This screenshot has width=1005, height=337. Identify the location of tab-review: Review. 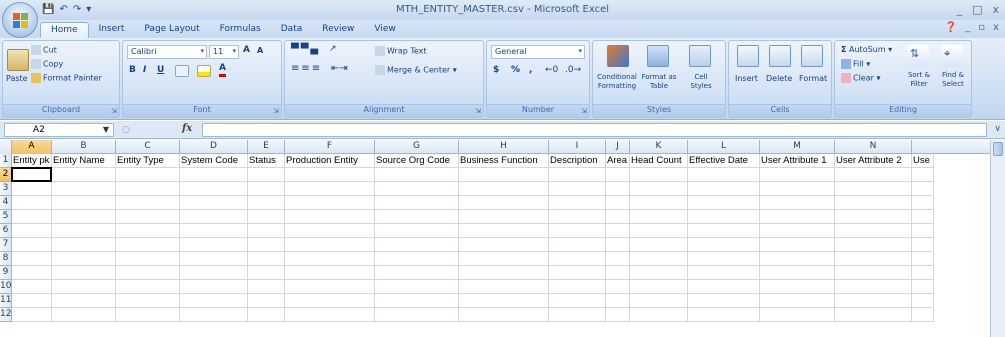
(338, 30).